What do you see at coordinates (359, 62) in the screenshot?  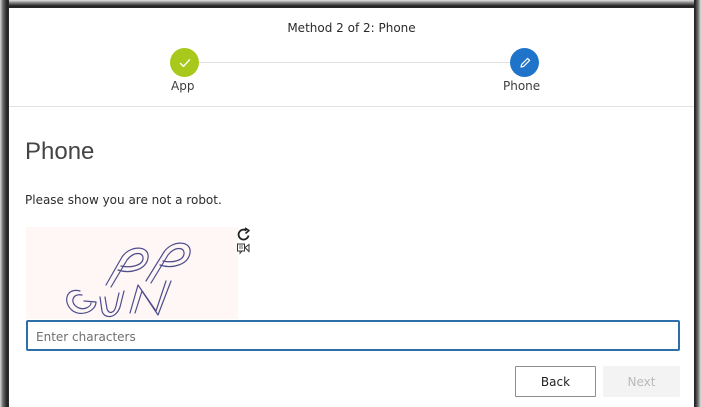 I see `stepper-connector` at bounding box center [359, 62].